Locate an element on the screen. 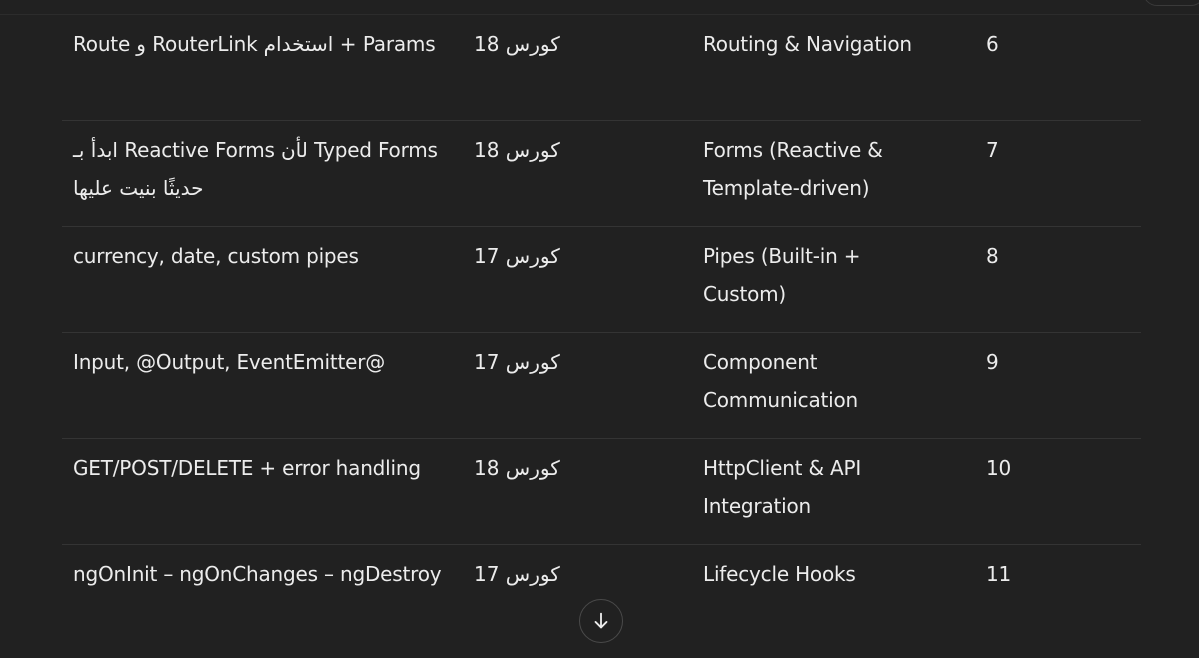  number-cell: 9 is located at coordinates (992, 362).